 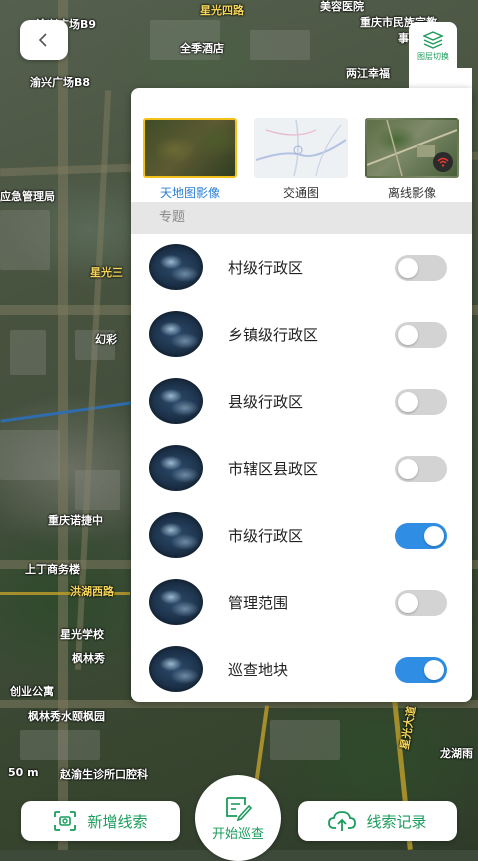 I want to click on layer-row-township: 乡镇级行政区, so click(x=301, y=335).